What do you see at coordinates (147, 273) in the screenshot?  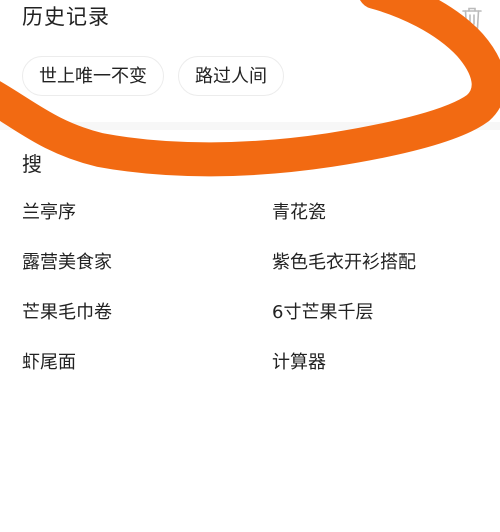 I see `suggestion-item: 露营美食家` at bounding box center [147, 273].